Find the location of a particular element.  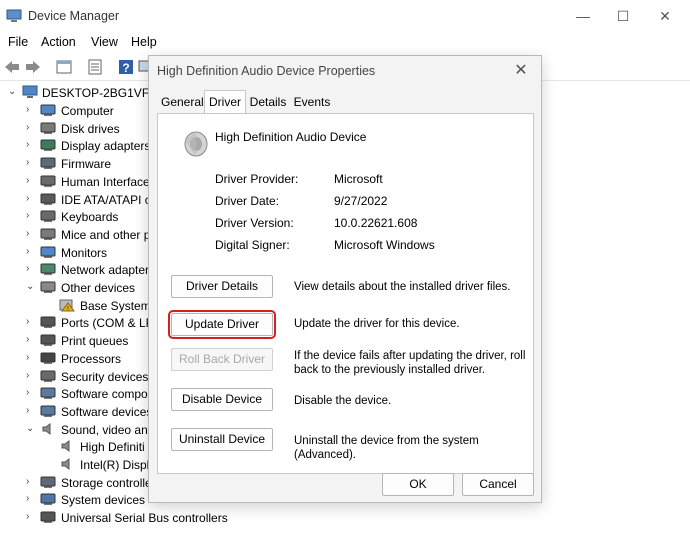

close-button: ✕ is located at coordinates (665, 16).